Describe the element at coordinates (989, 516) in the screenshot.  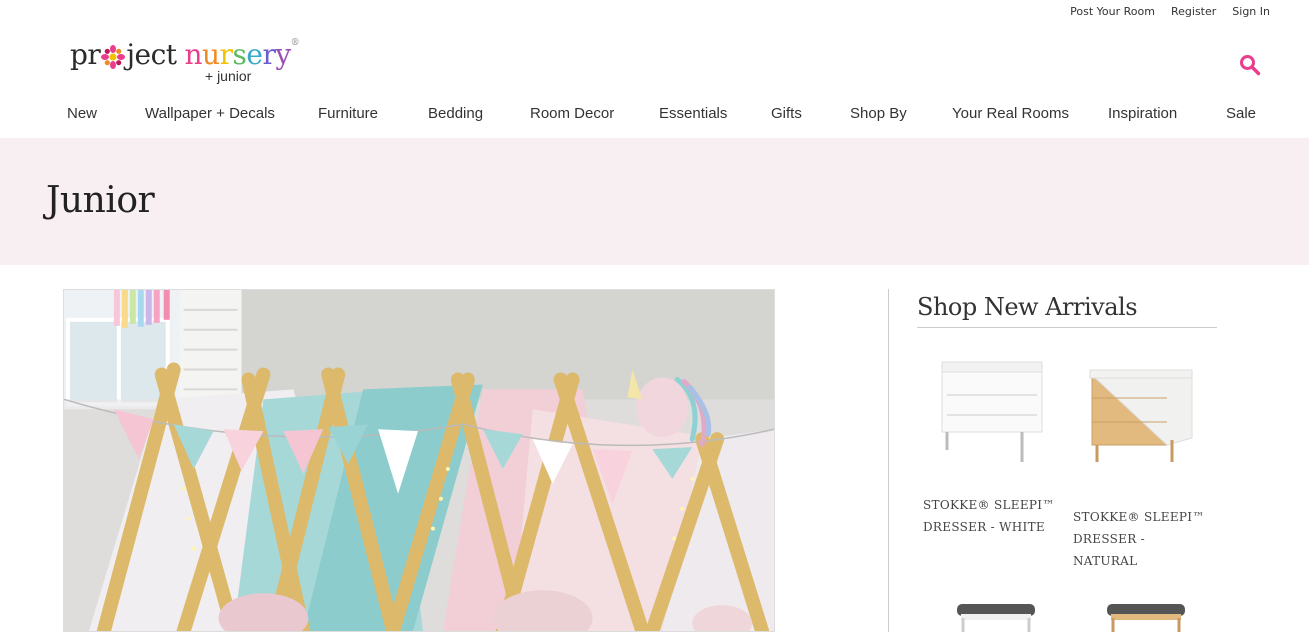
I see `product-name: STOKKE® SLEEPI™ DRESSER - WHITE` at that location.